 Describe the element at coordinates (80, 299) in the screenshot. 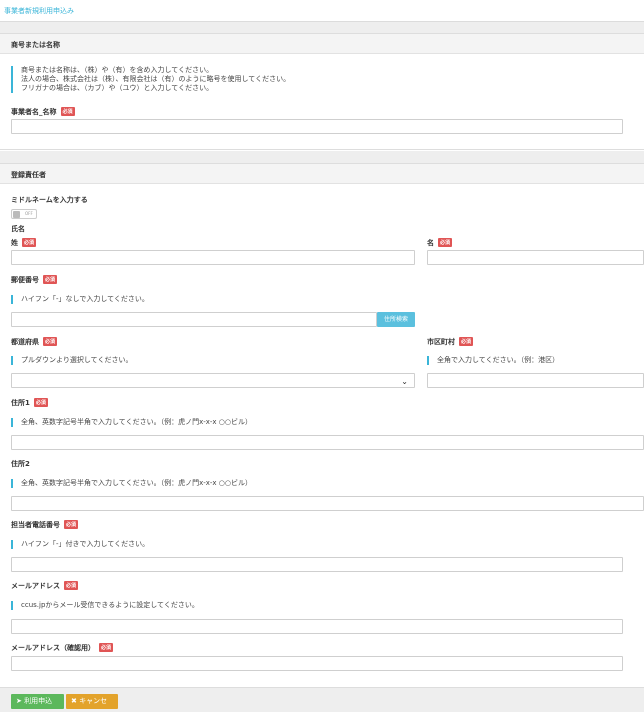

I see `postal-note: ハイフン「-」なしで入力してください。` at that location.